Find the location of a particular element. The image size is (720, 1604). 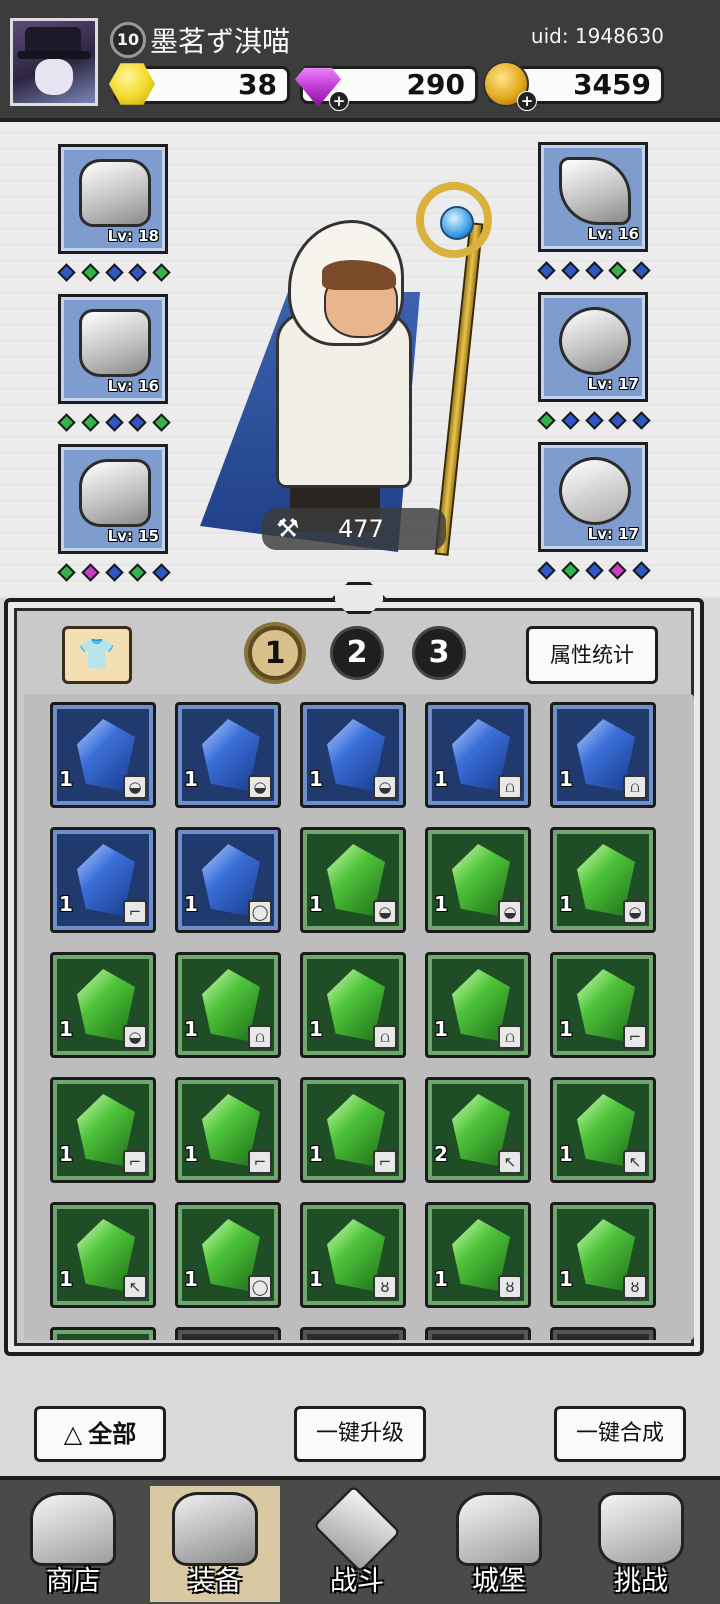

helmet-icon is located at coordinates (115, 193).